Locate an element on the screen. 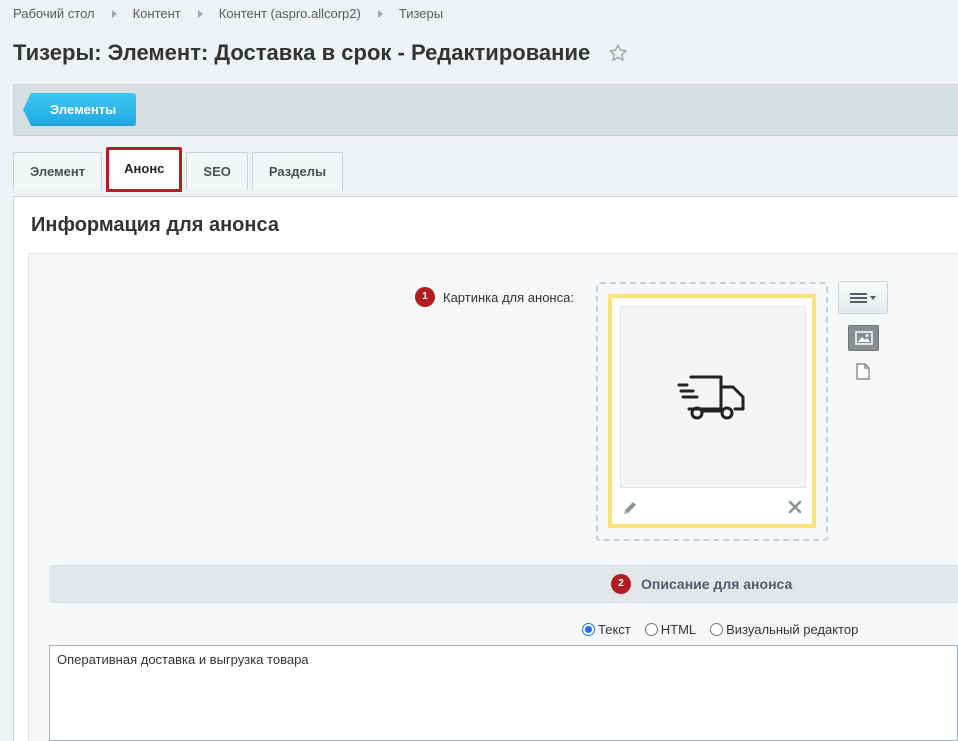 The height and width of the screenshot is (741, 958). tab-seo: SEO is located at coordinates (217, 171).